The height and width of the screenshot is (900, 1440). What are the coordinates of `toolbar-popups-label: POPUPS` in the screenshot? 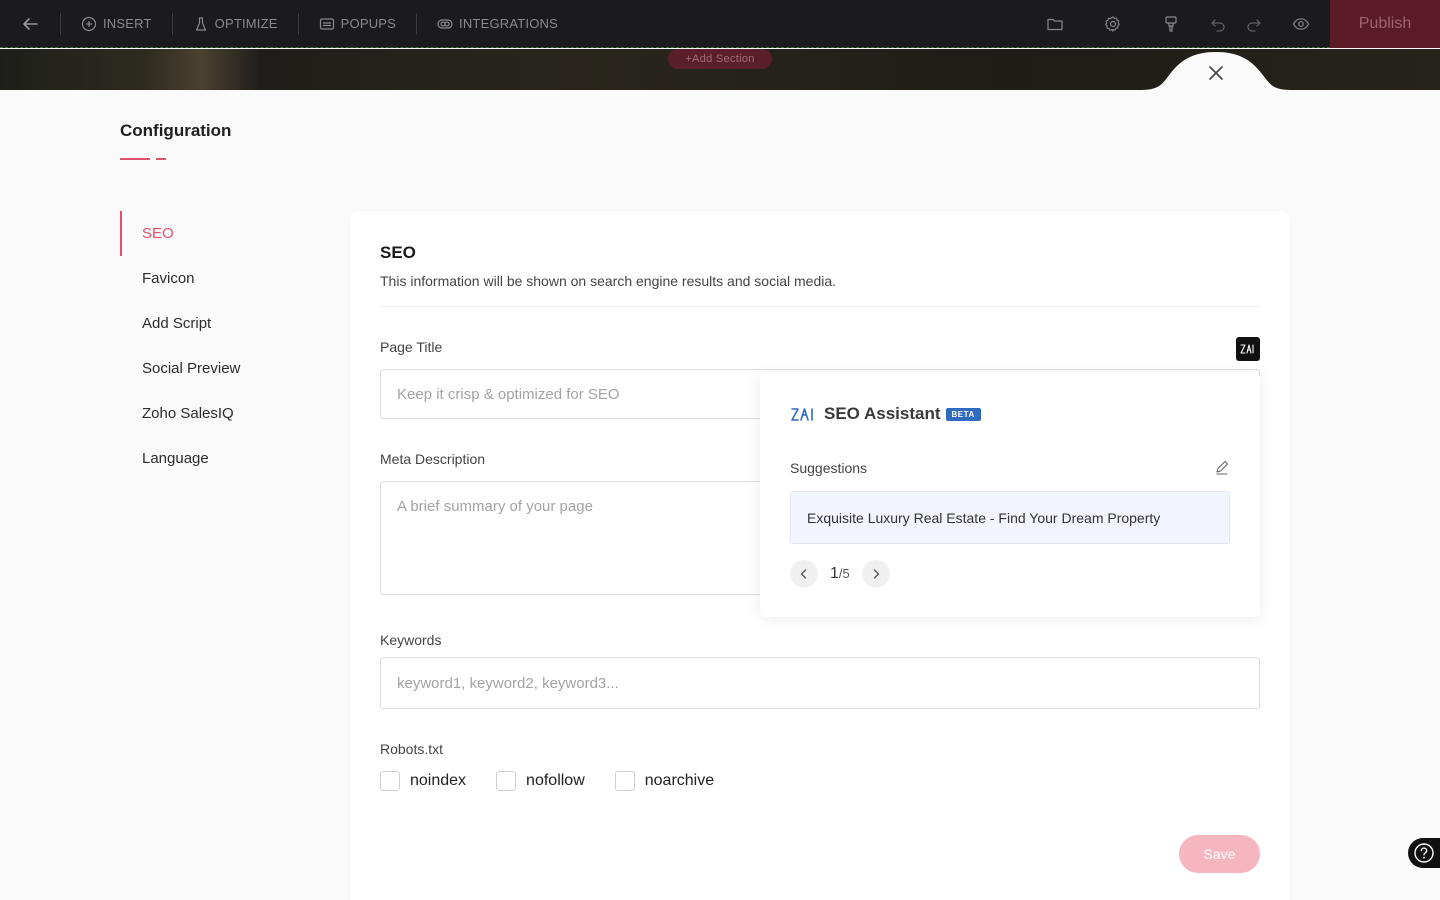 It's located at (368, 23).